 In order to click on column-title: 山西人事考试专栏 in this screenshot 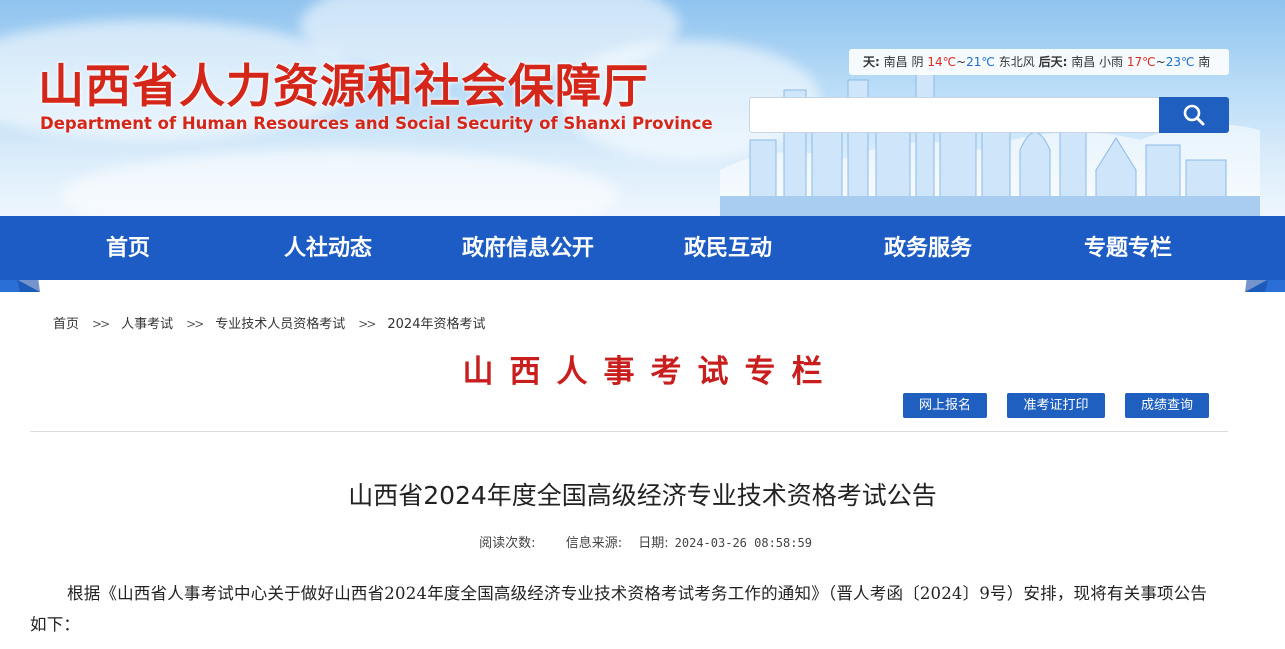, I will do `click(650, 372)`.